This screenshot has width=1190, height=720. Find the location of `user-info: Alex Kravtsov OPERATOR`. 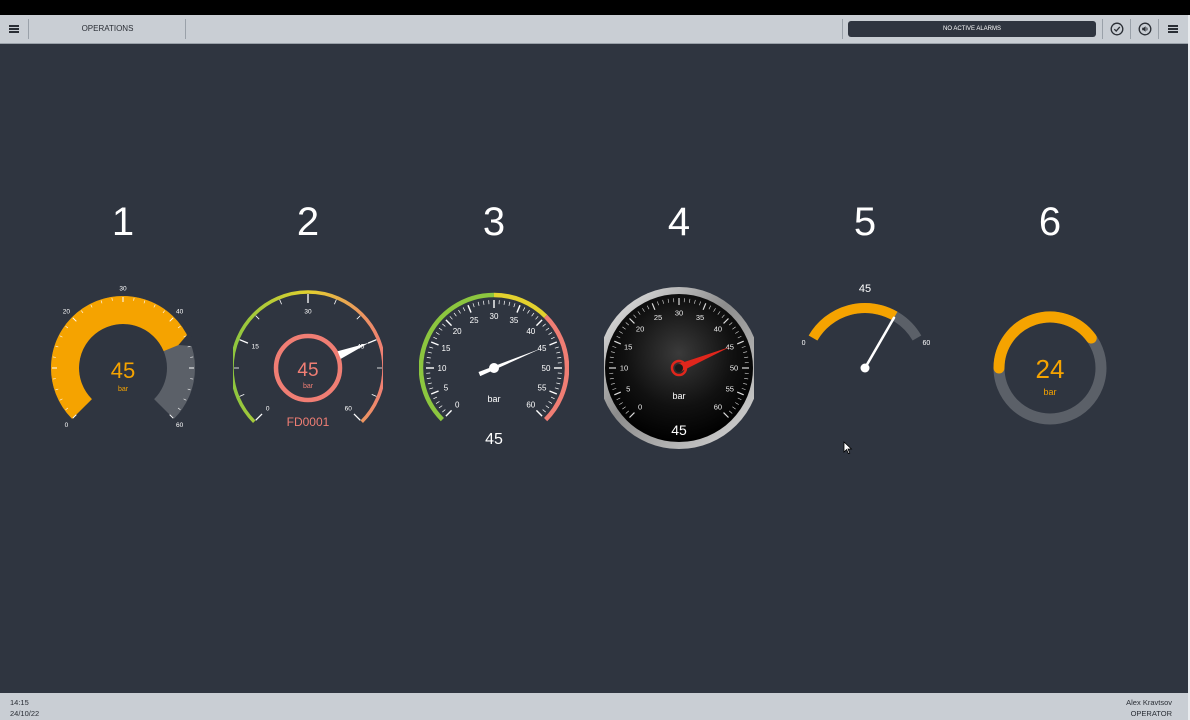

user-info: Alex Kravtsov OPERATOR is located at coordinates (1149, 708).